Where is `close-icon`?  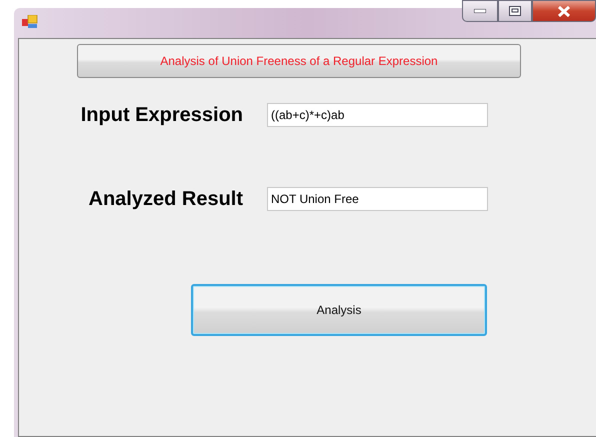
close-icon is located at coordinates (564, 11).